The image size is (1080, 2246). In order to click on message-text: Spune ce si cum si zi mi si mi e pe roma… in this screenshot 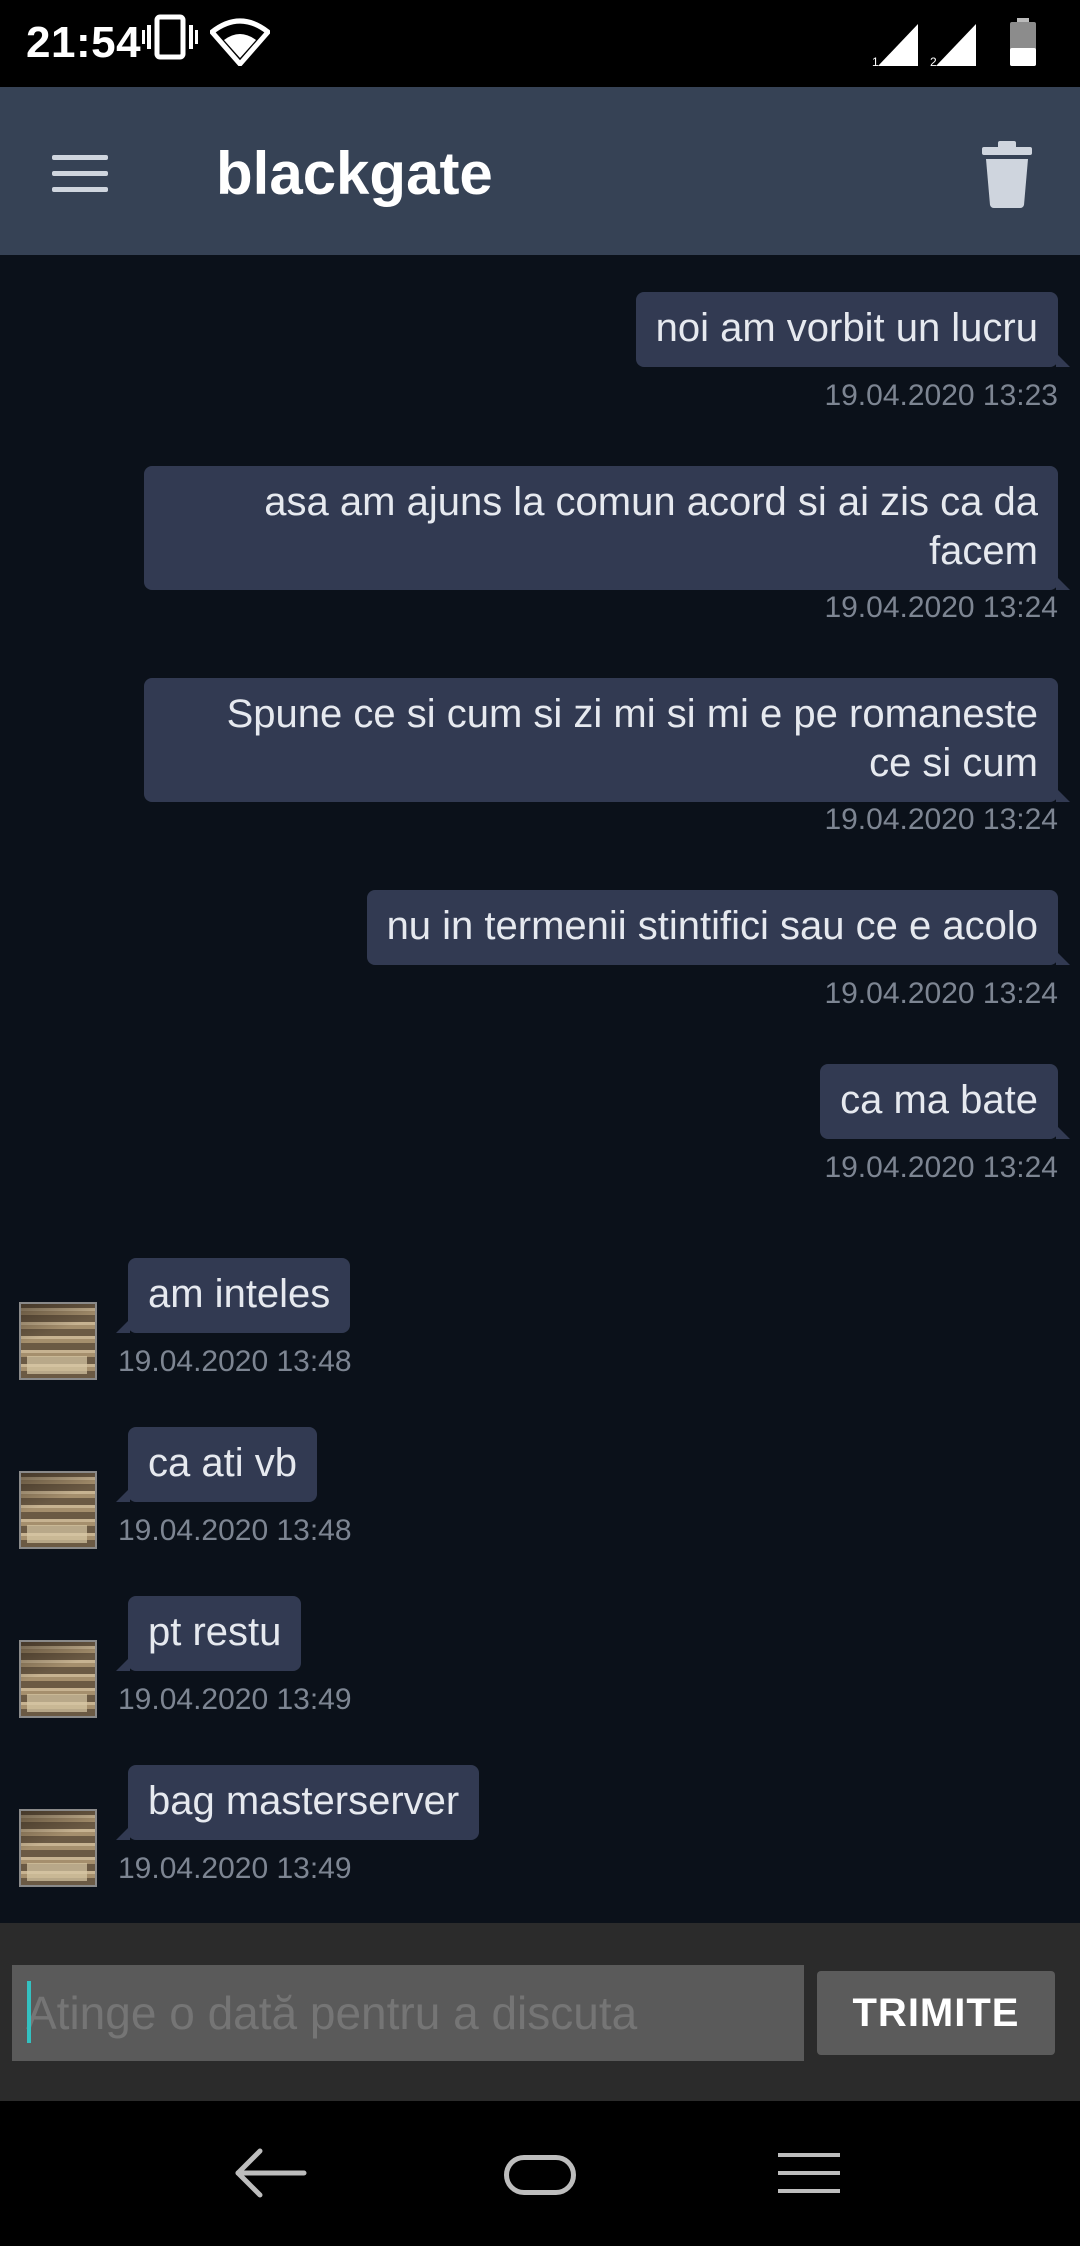, I will do `click(632, 714)`.